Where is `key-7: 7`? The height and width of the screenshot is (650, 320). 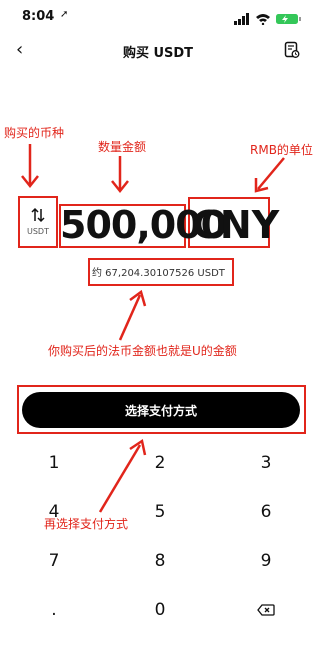 key-7: 7 is located at coordinates (54, 561).